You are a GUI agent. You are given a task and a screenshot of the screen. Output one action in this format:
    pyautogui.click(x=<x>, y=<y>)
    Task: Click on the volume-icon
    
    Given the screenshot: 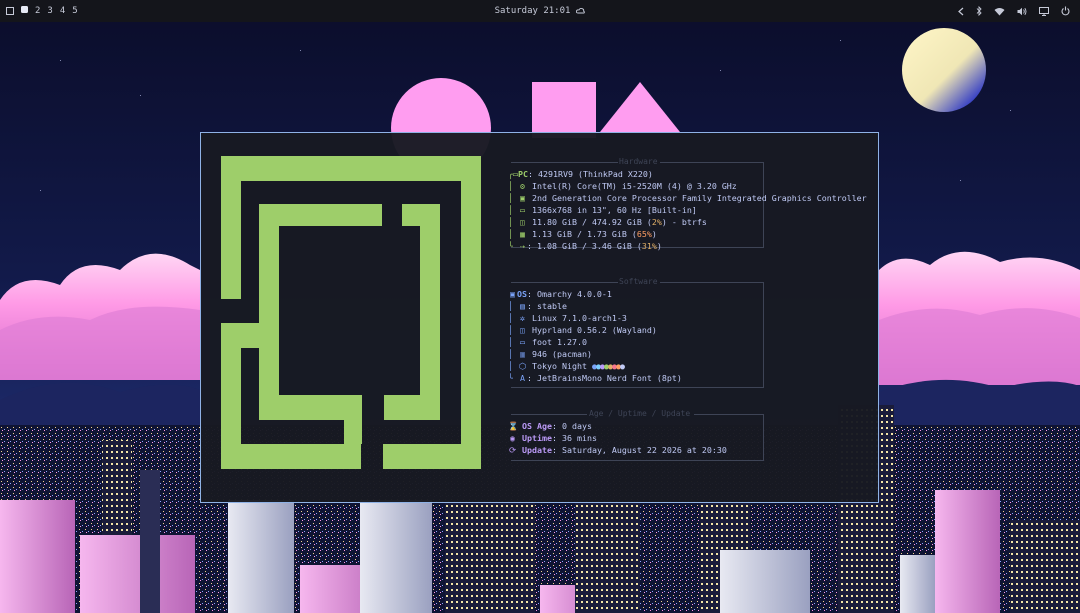 What is the action you would take?
    pyautogui.click(x=1022, y=11)
    